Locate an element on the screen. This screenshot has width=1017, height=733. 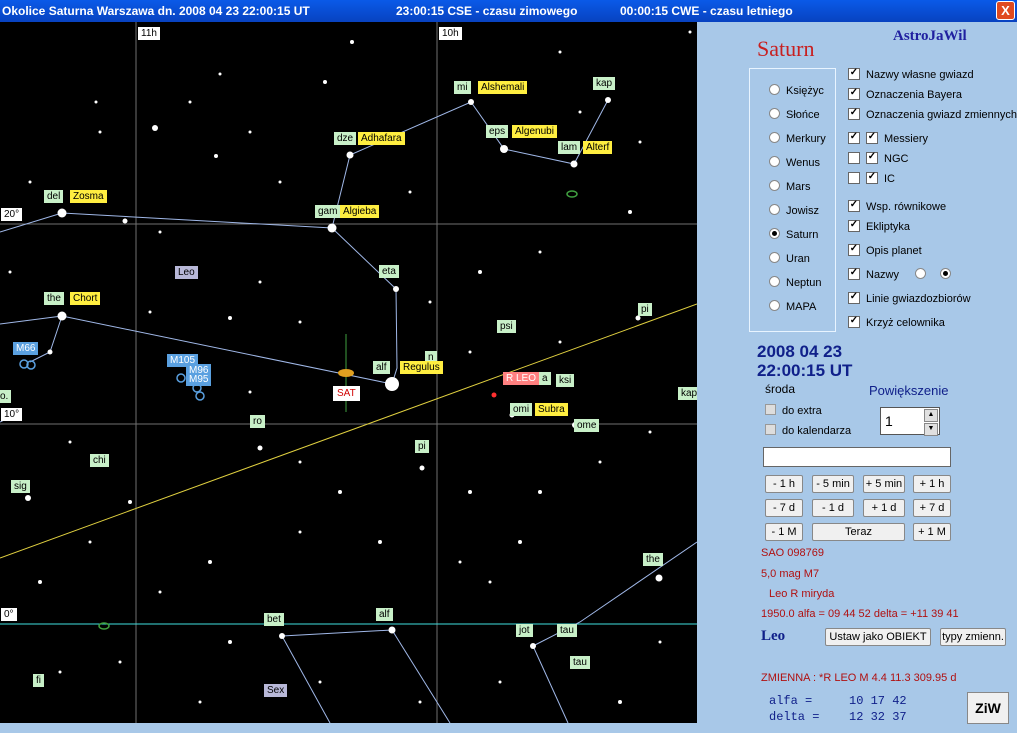
checkbox-ecliptic: Ekliptyka is located at coordinates (879, 227).